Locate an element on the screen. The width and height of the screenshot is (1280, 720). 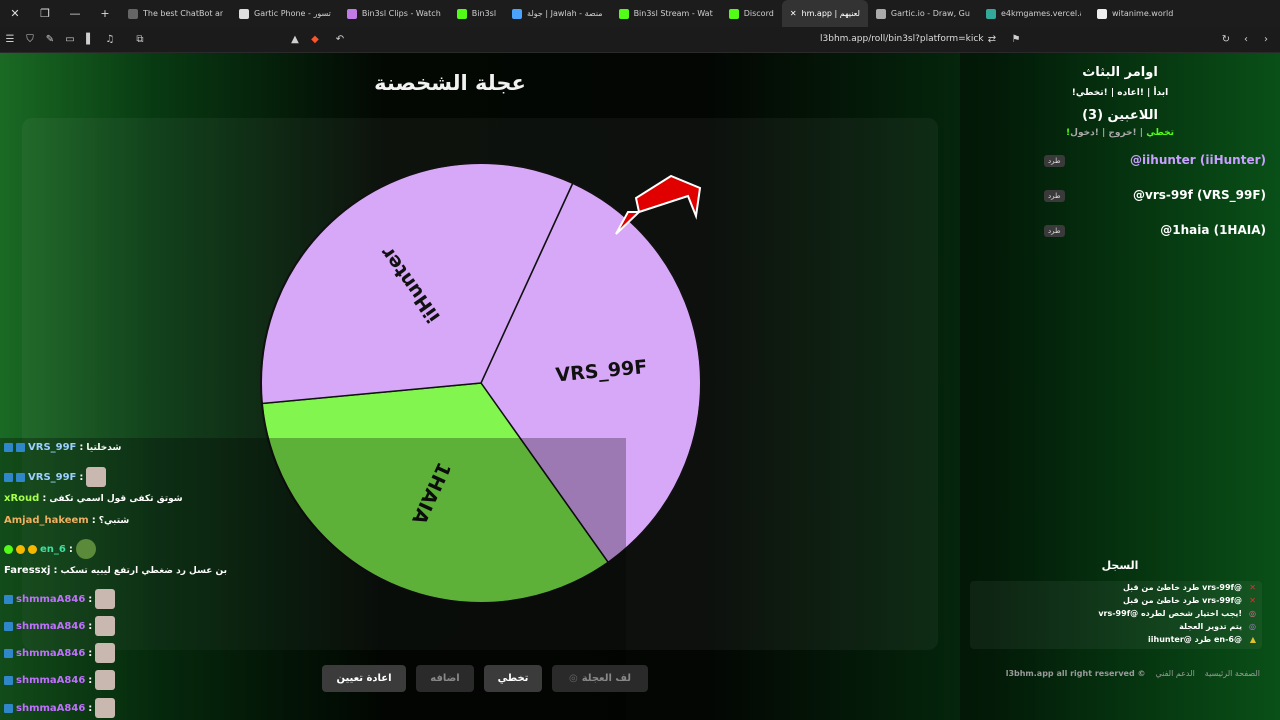
chat-message: VRS_99F : is located at coordinates (55, 477).